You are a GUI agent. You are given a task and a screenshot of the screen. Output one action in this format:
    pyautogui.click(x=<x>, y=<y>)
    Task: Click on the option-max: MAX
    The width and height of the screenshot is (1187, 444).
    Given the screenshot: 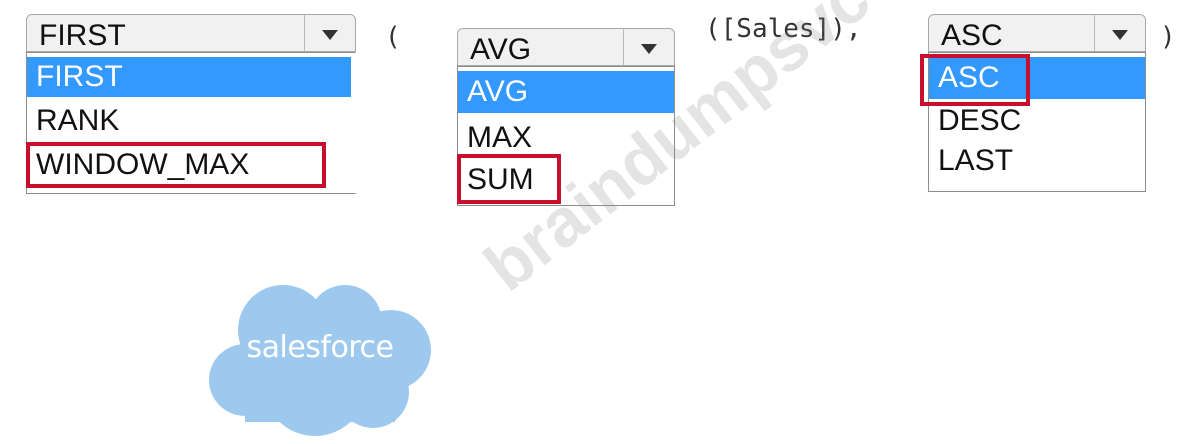 What is the action you would take?
    pyautogui.click(x=566, y=138)
    